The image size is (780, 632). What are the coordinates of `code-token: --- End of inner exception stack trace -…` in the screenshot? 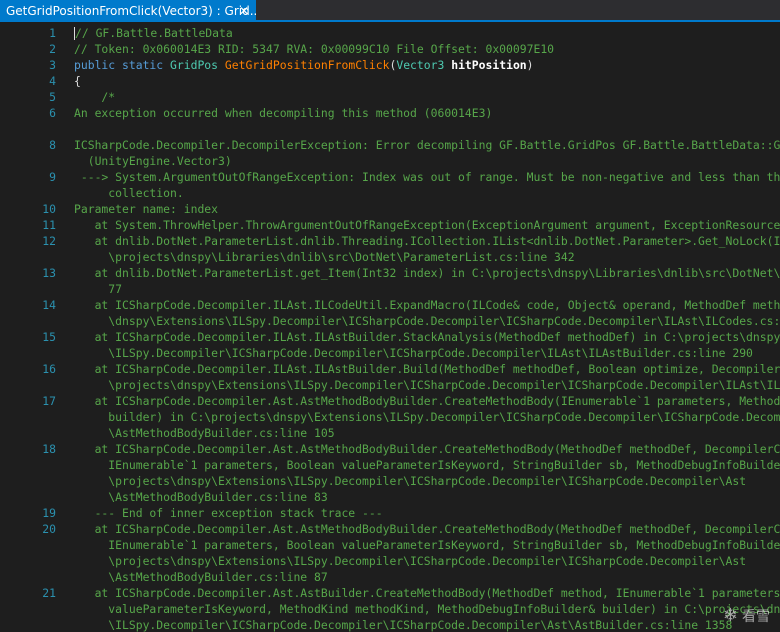 It's located at (228, 513).